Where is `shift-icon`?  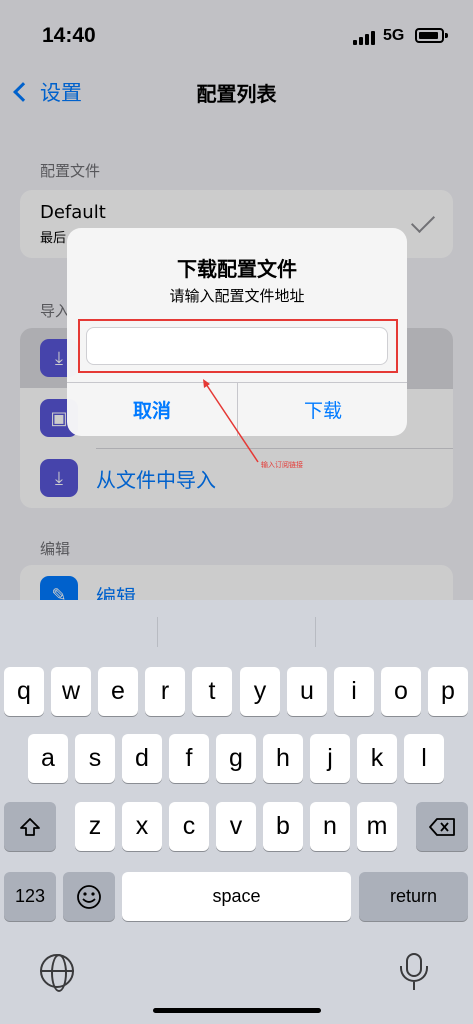
shift-icon is located at coordinates (30, 826).